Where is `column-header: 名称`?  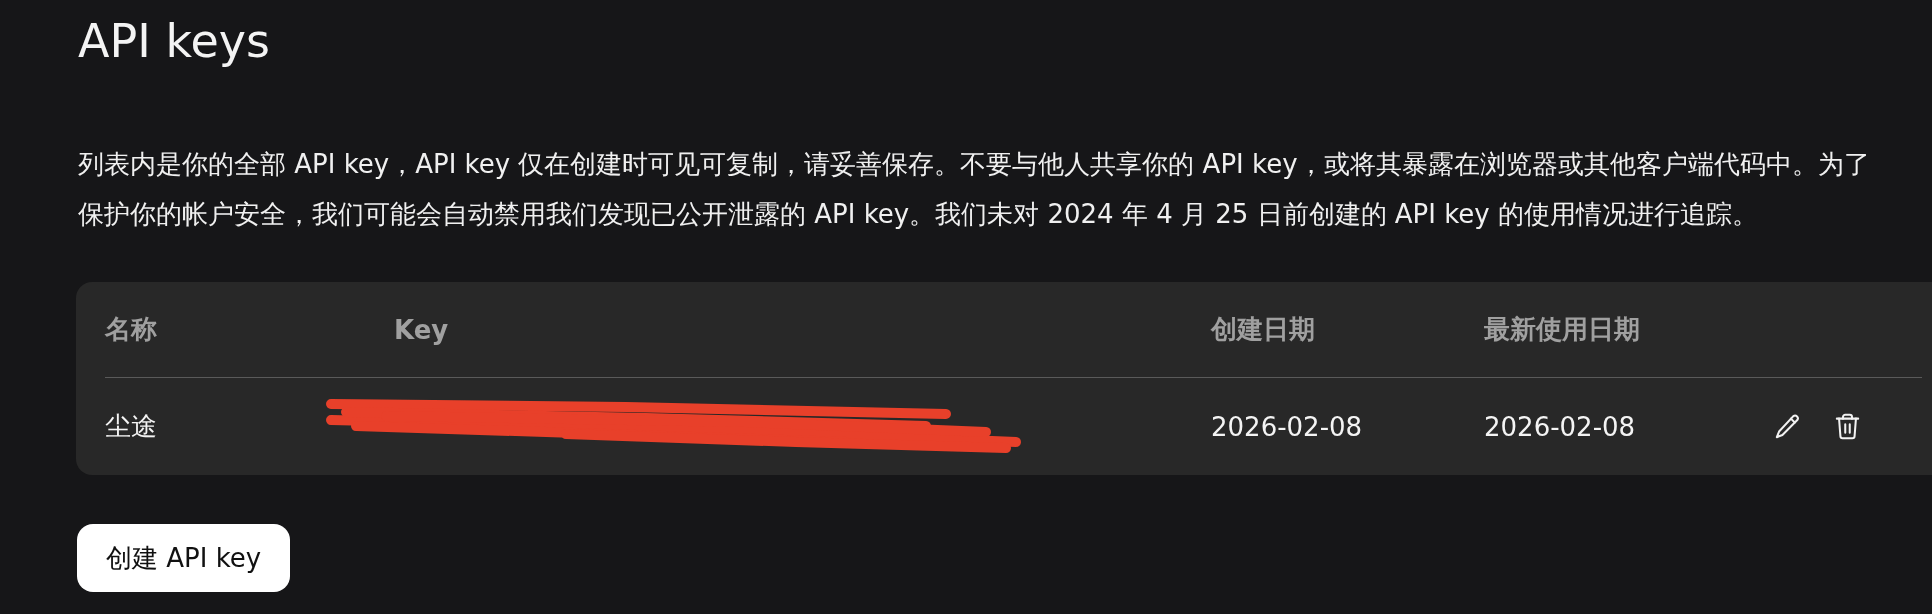 column-header: 名称 is located at coordinates (131, 329).